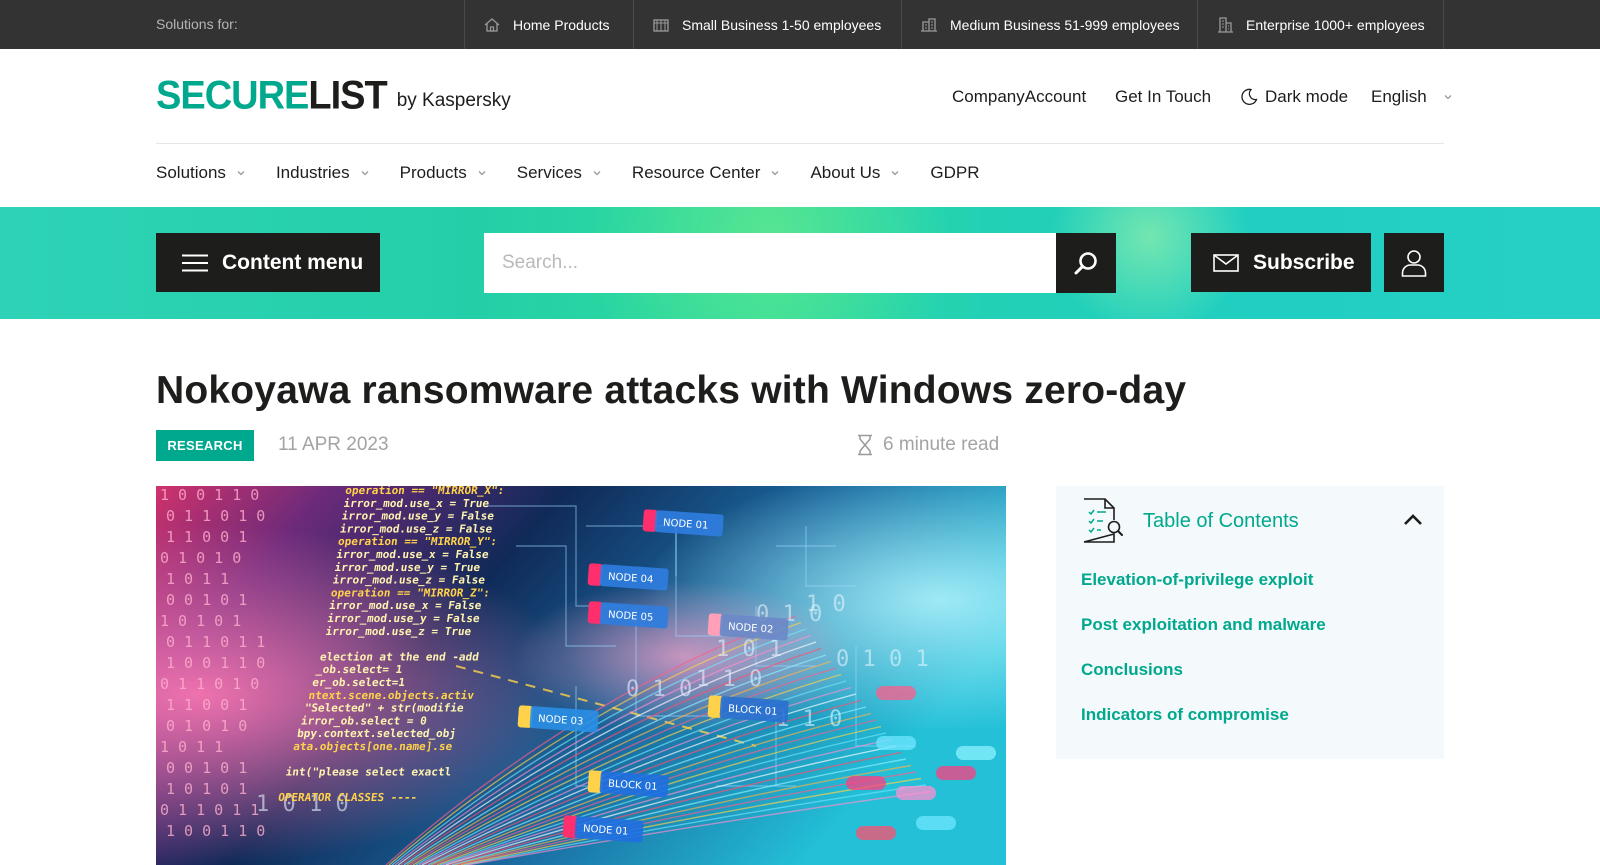  What do you see at coordinates (865, 445) in the screenshot?
I see `hourglass-icon` at bounding box center [865, 445].